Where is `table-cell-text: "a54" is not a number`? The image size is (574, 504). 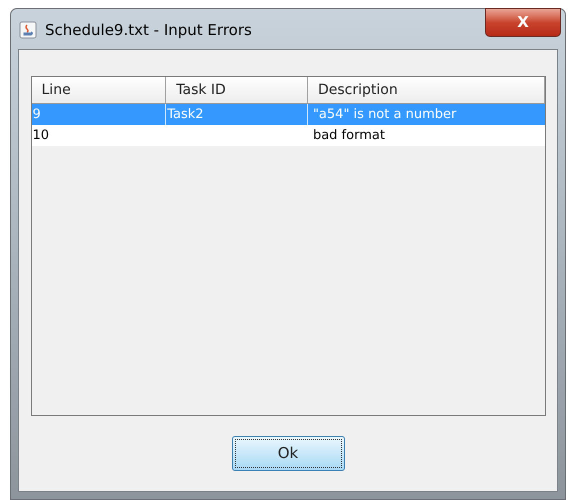
table-cell-text: "a54" is not a number is located at coordinates (384, 115).